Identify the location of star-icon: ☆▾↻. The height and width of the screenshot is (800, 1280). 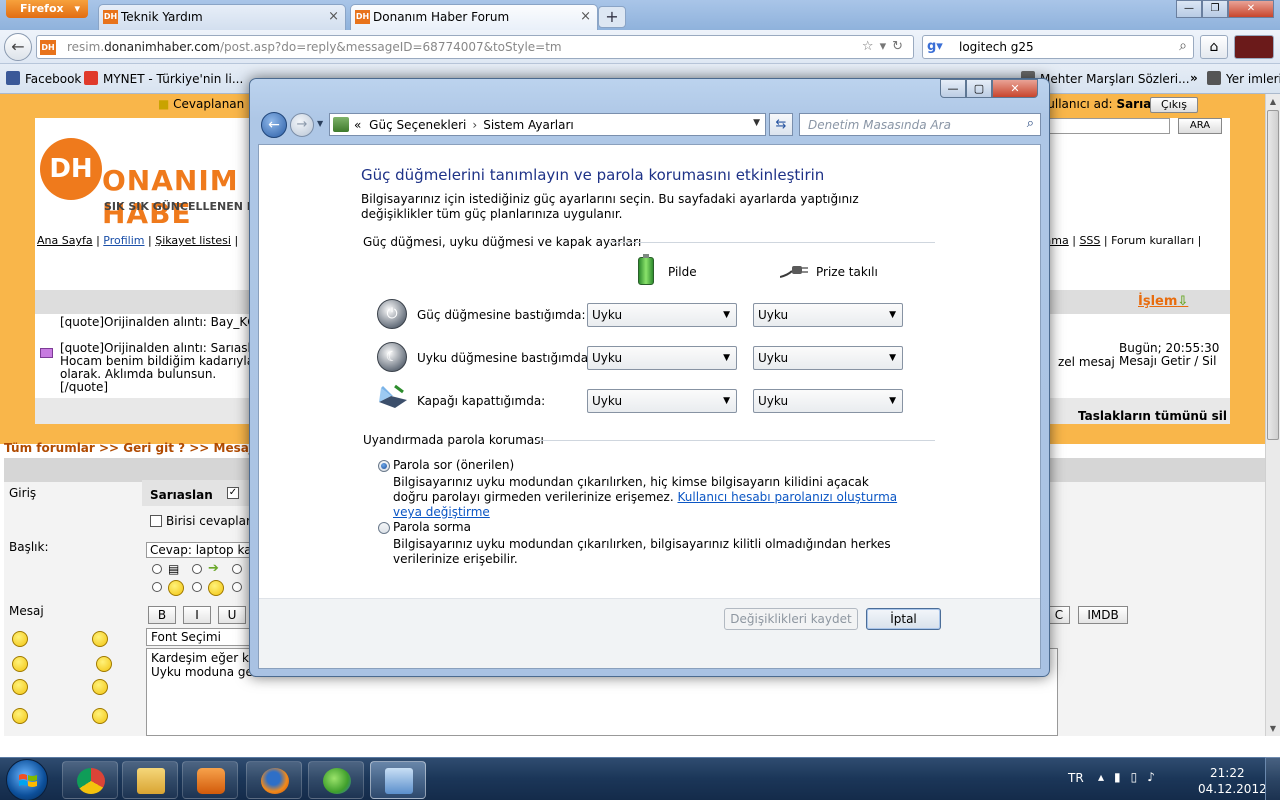
(885, 46).